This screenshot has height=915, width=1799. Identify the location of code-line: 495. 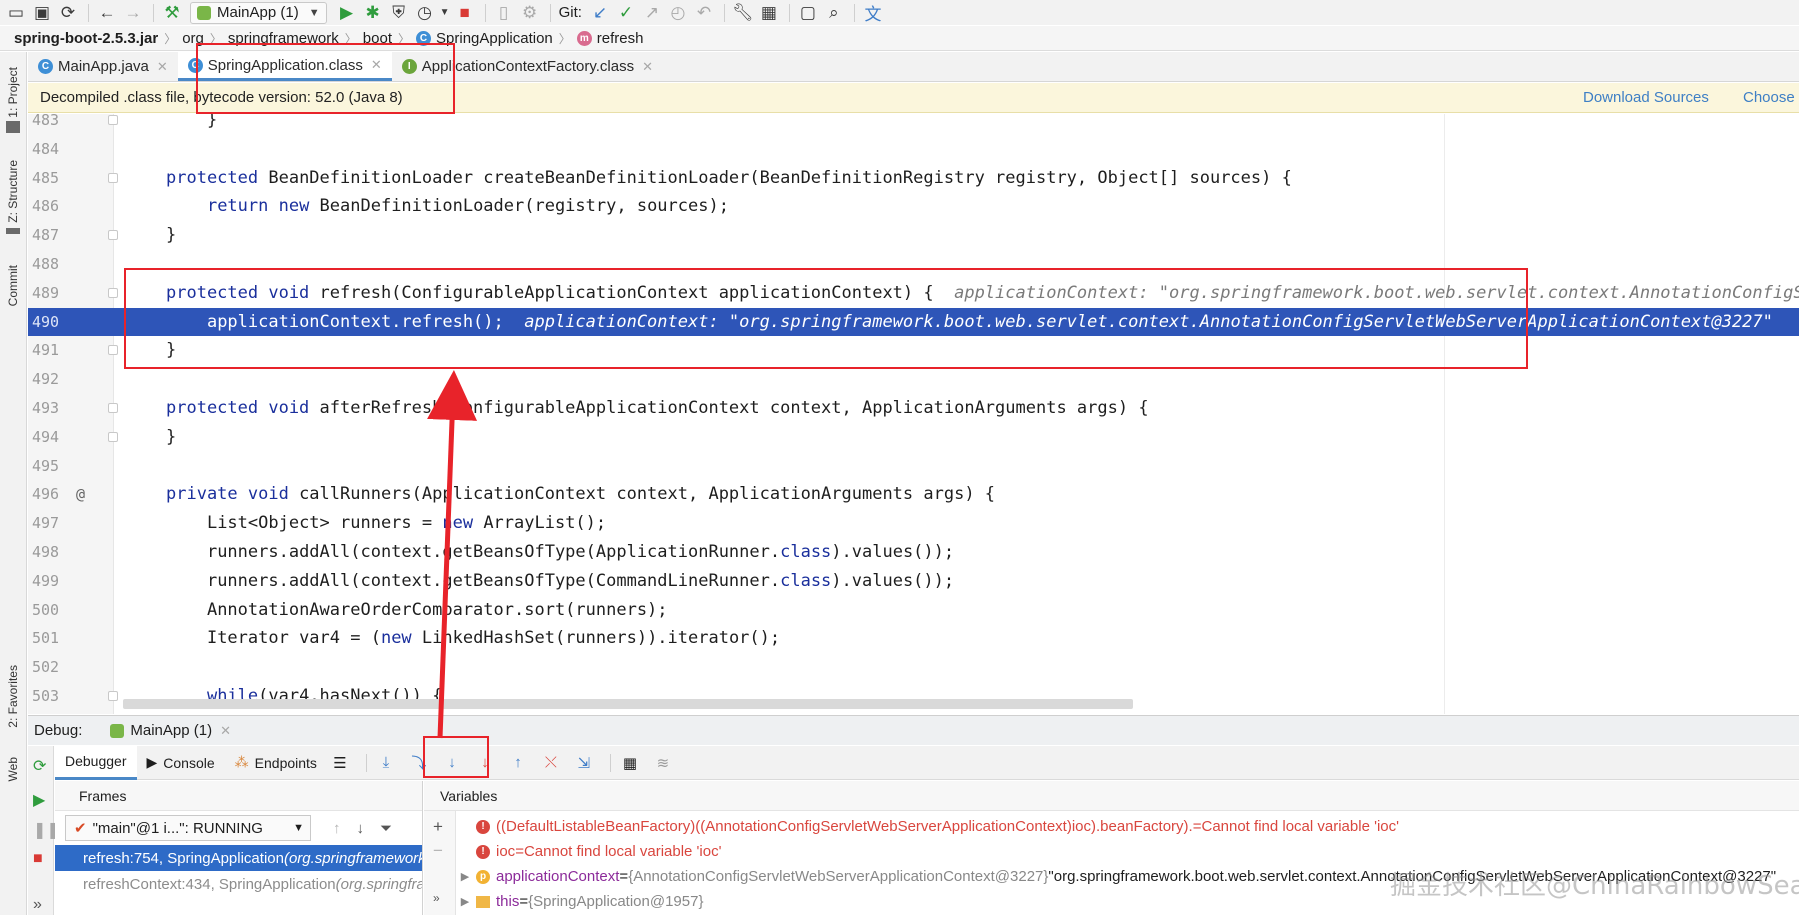
(913, 466).